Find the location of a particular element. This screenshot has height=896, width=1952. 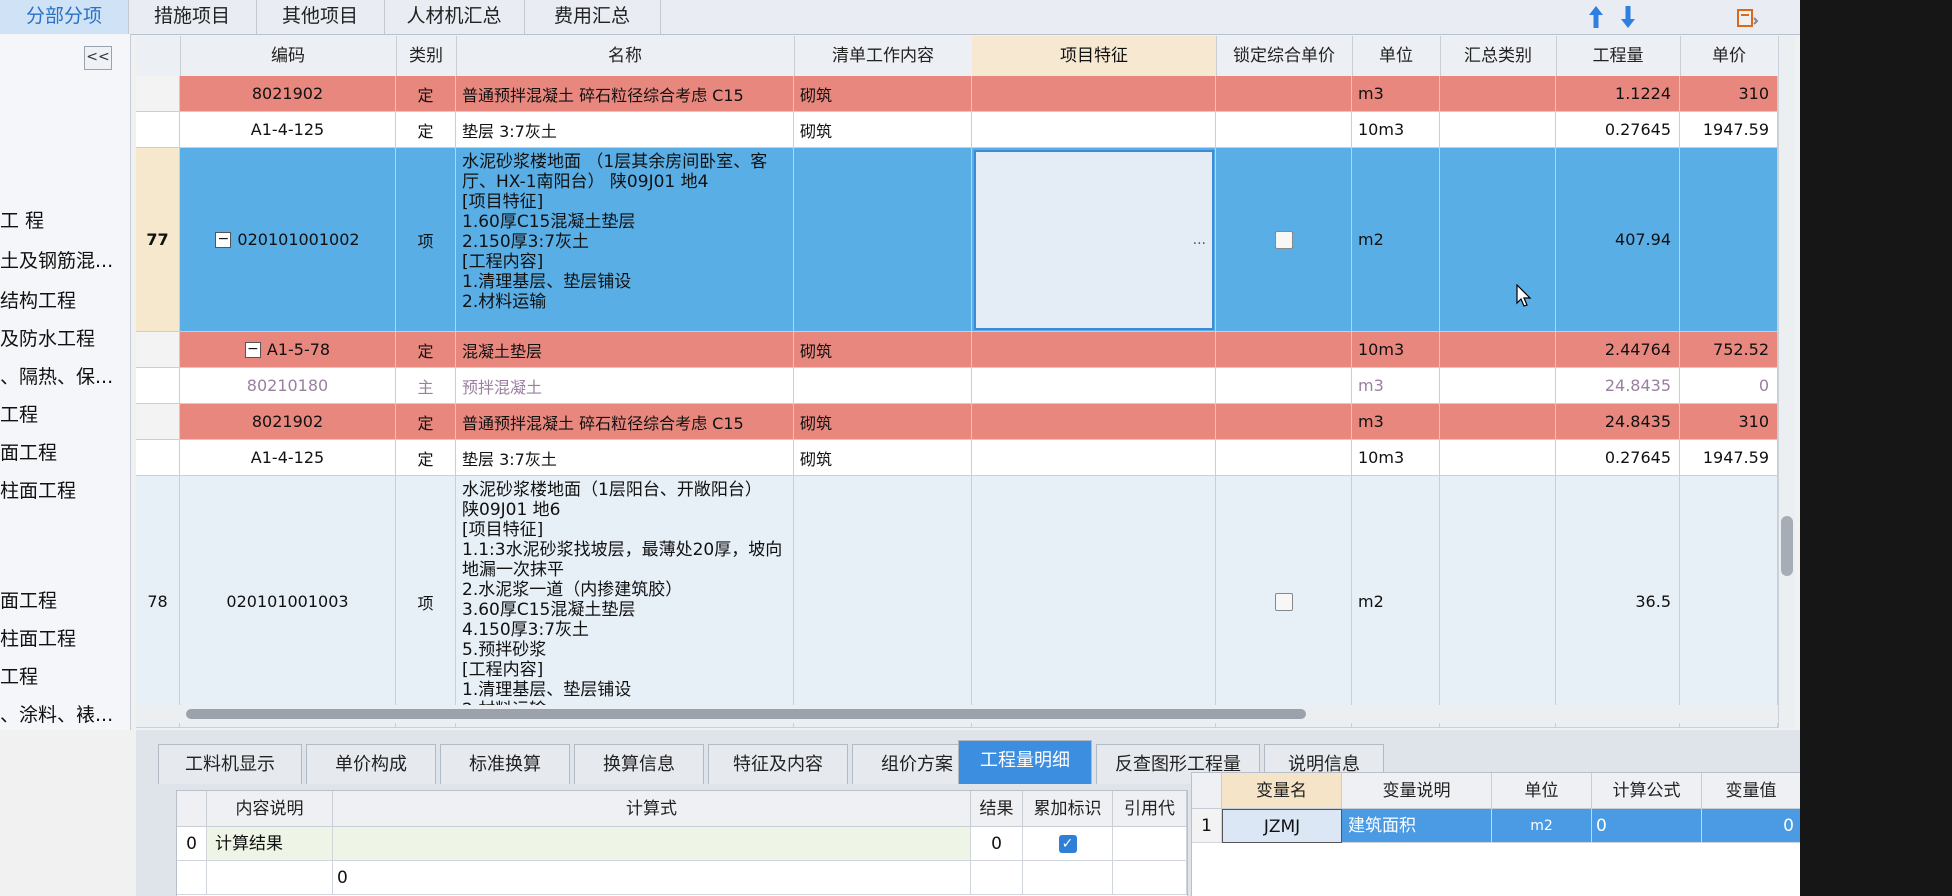

collapse-sidebar-button: << is located at coordinates (98, 58).